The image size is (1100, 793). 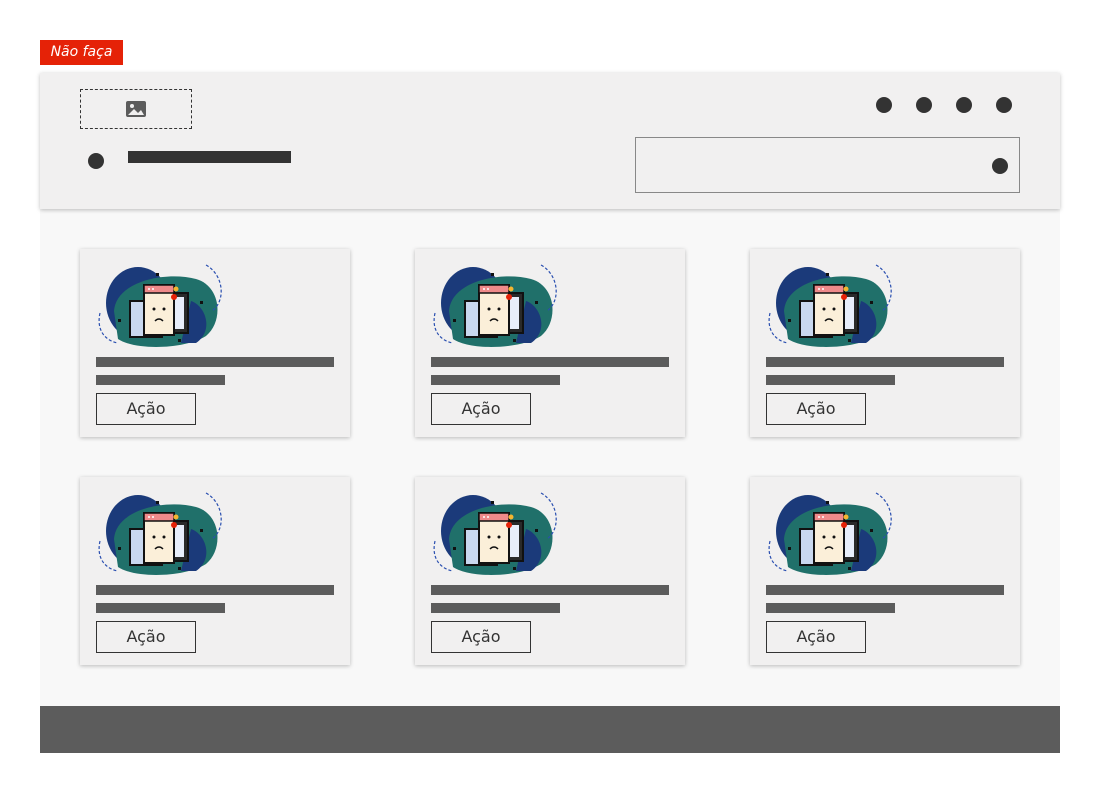 What do you see at coordinates (96, 161) in the screenshot?
I see `menu-icon` at bounding box center [96, 161].